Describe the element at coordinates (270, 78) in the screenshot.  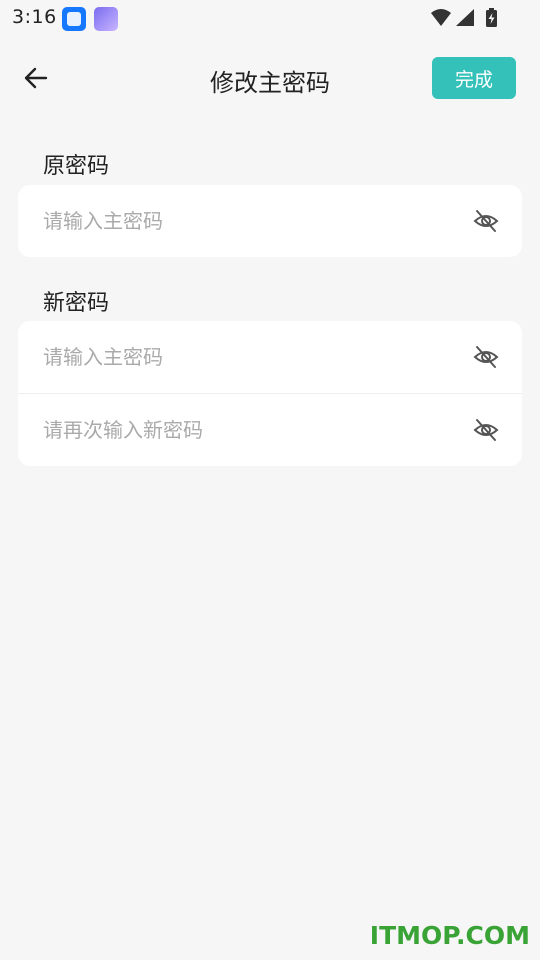
I see `app-header: 修改主密码 完成` at that location.